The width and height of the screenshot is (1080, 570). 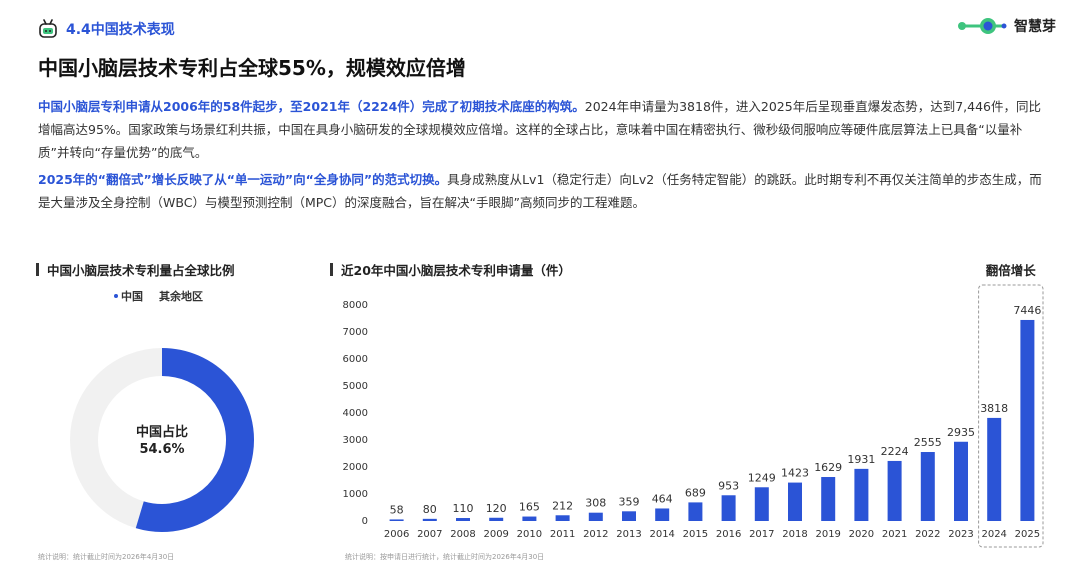 What do you see at coordinates (463, 519) in the screenshot?
I see `bar-2008` at bounding box center [463, 519].